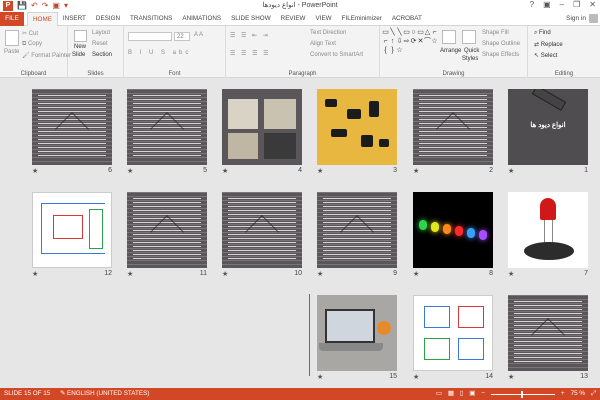  I want to click on slide-thumbnail-10: ★ 10, so click(262, 235).